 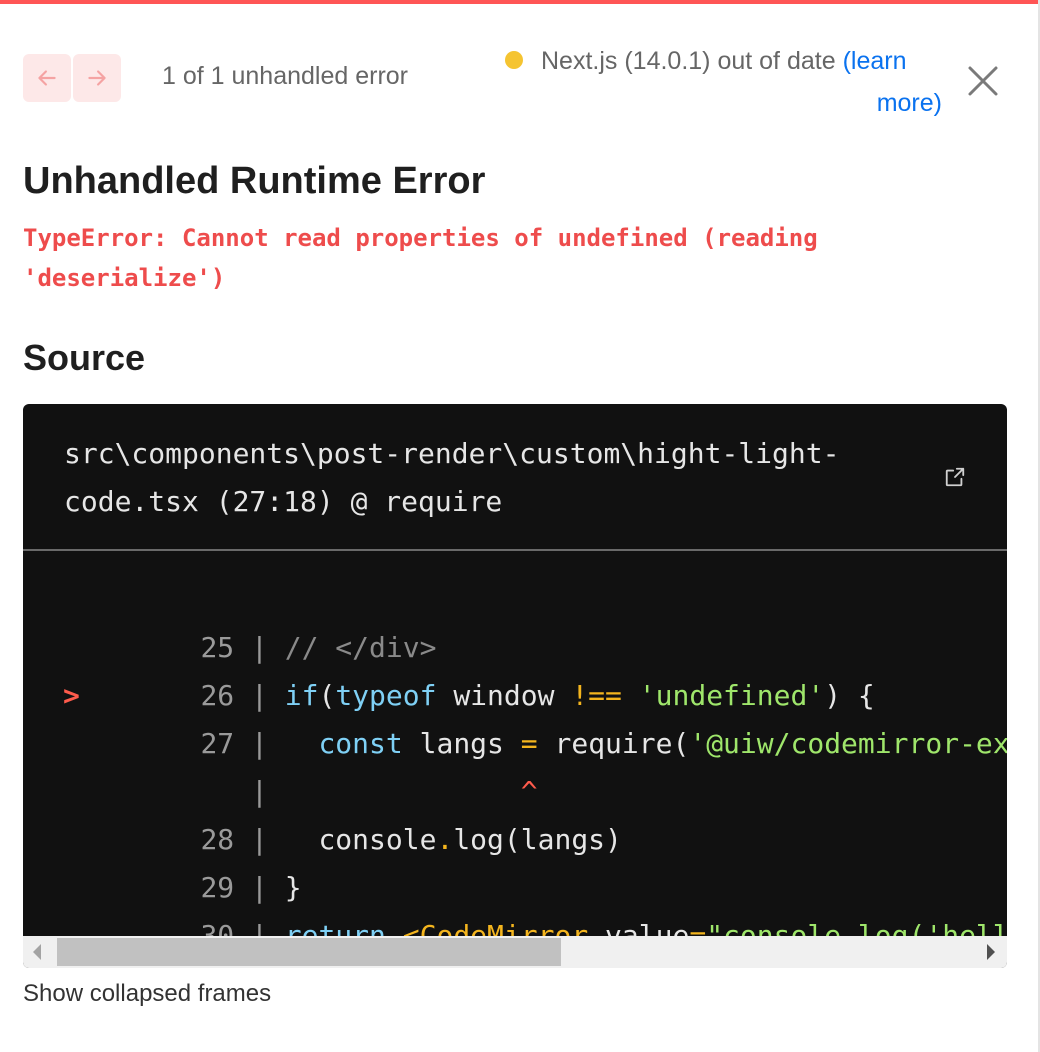 What do you see at coordinates (909, 103) in the screenshot?
I see `learn-more-link-part2: more)` at bounding box center [909, 103].